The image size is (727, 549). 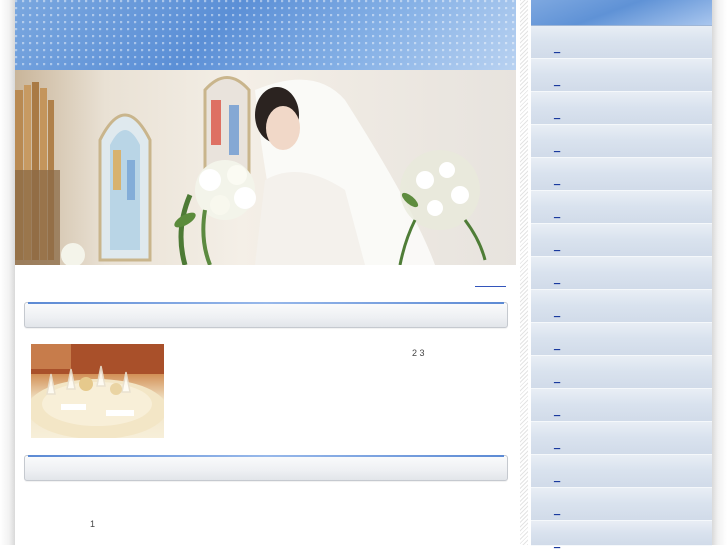 I want to click on section-header-bar, so click(x=266, y=315).